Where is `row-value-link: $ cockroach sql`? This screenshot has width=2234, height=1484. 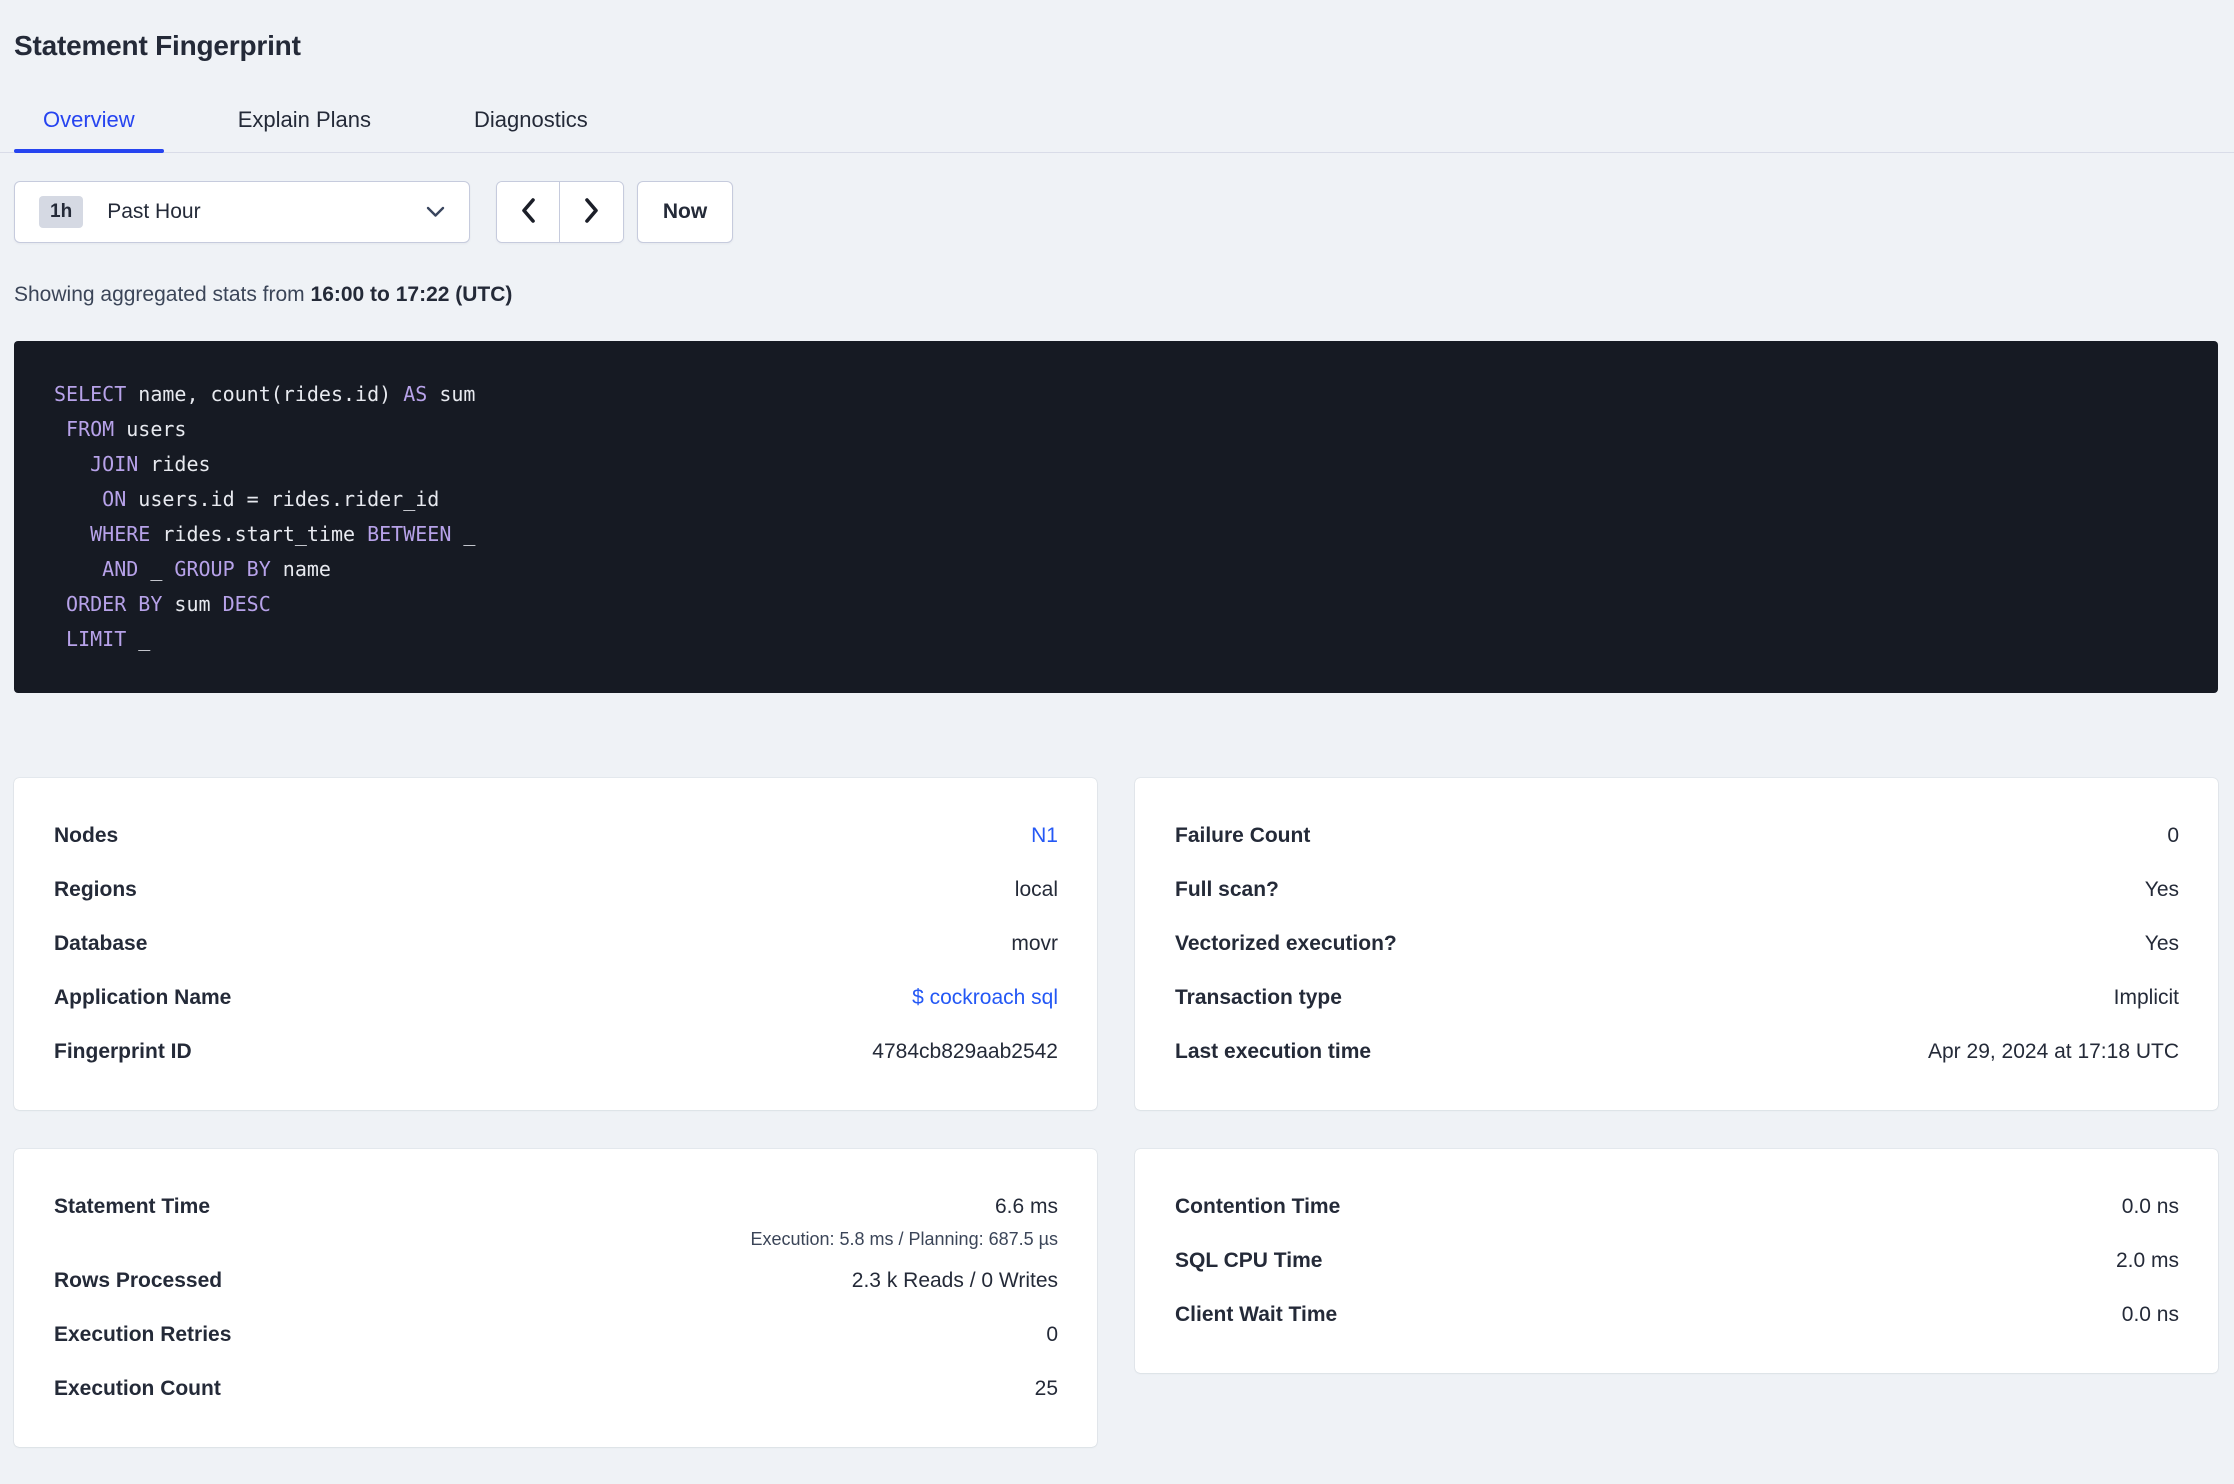 row-value-link: $ cockroach sql is located at coordinates (985, 998).